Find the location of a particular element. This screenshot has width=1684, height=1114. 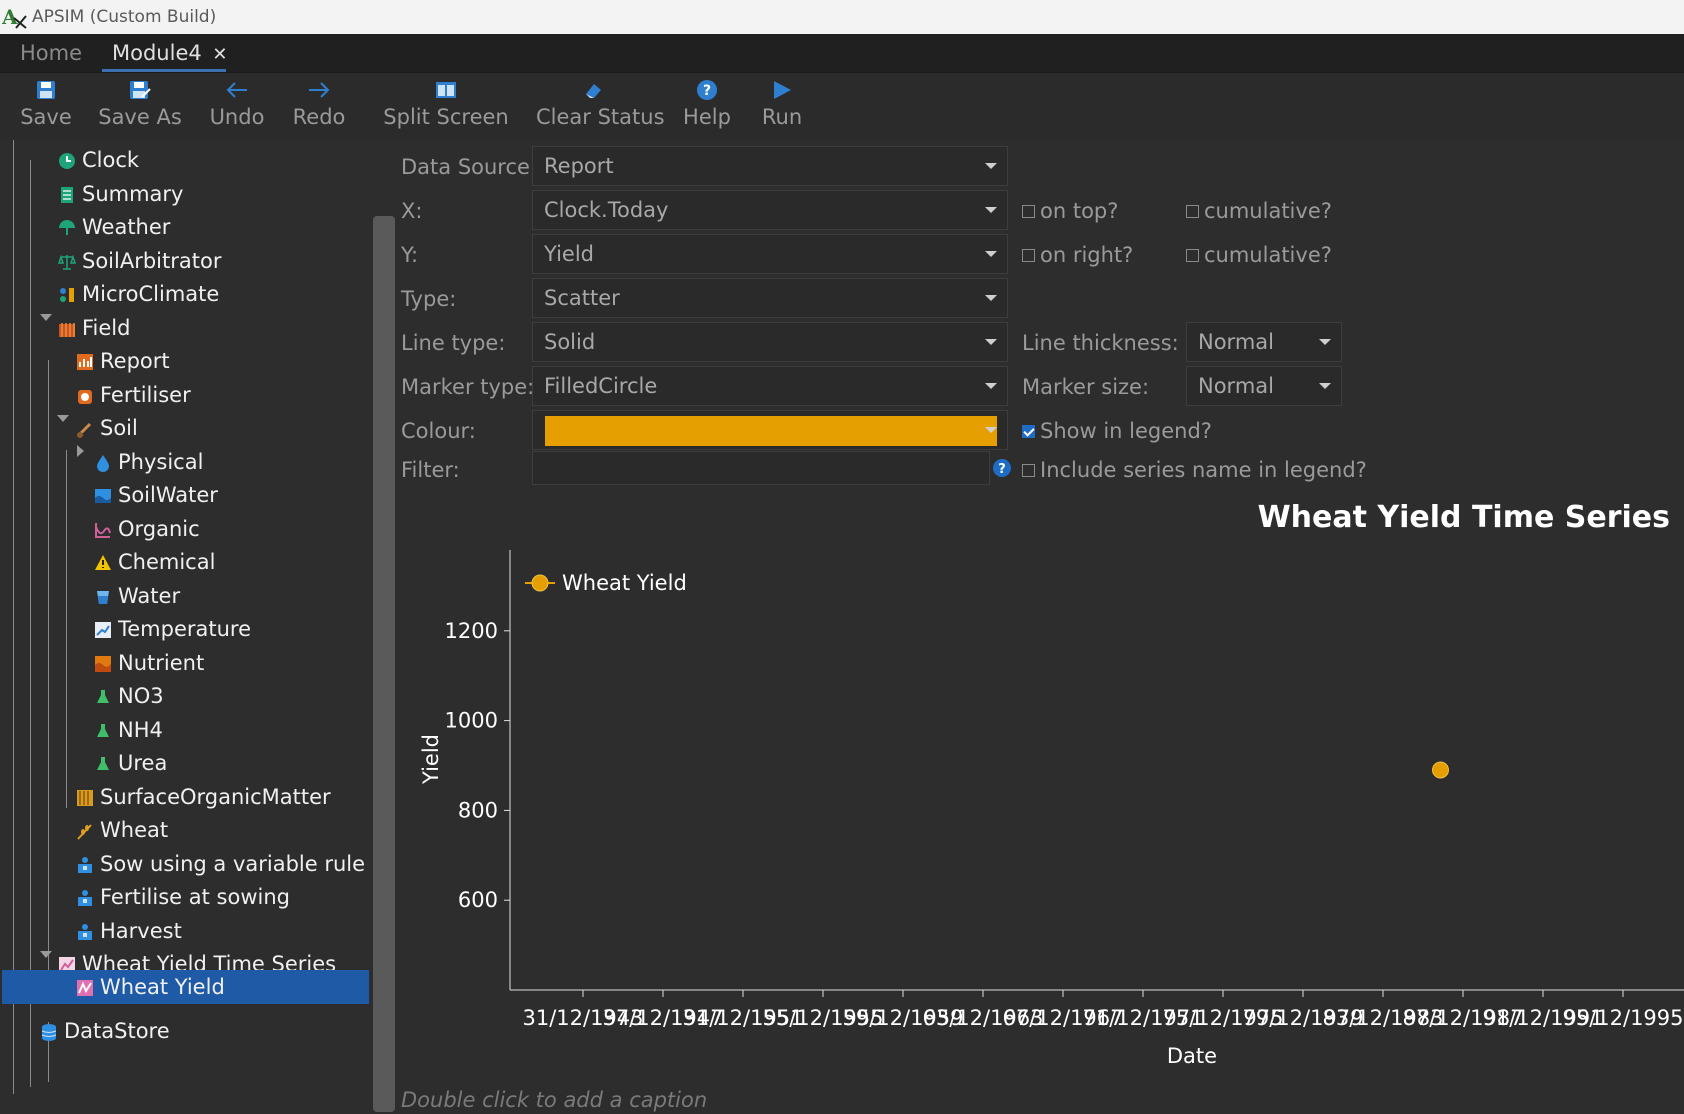

marker-size-dropdown: Normal is located at coordinates (1264, 386).